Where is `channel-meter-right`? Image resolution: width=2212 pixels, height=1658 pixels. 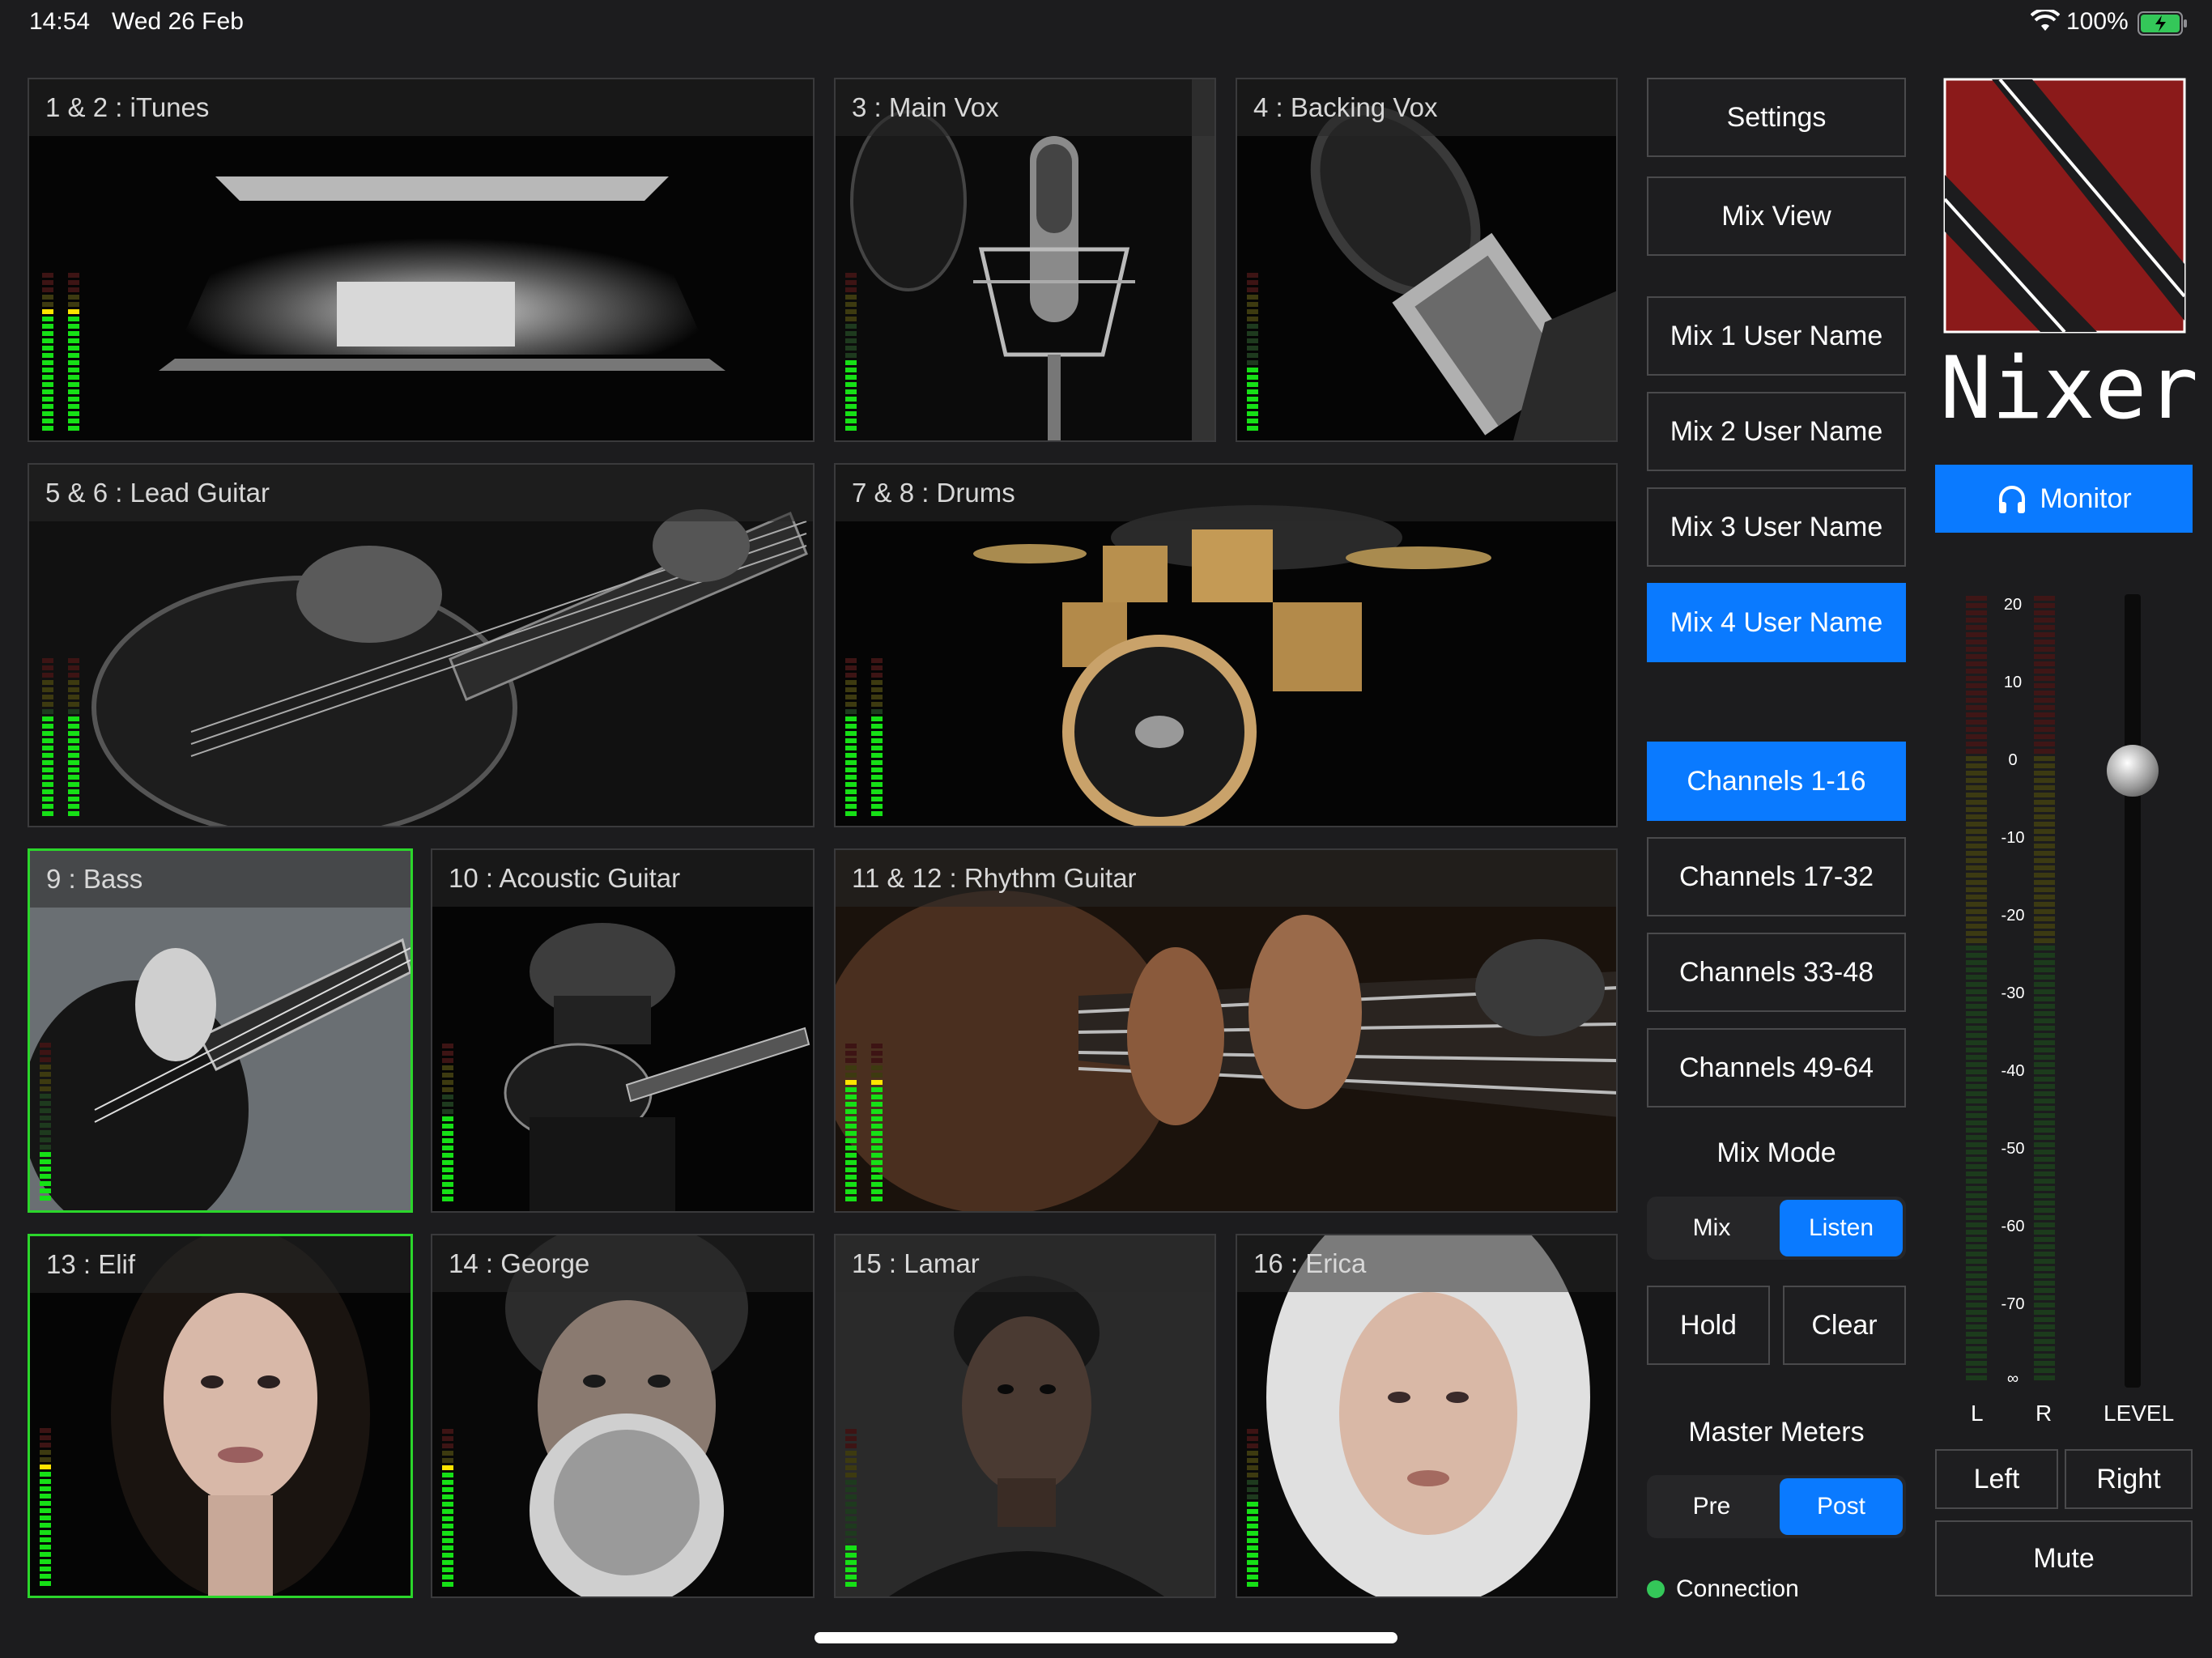 channel-meter-right is located at coordinates (74, 352).